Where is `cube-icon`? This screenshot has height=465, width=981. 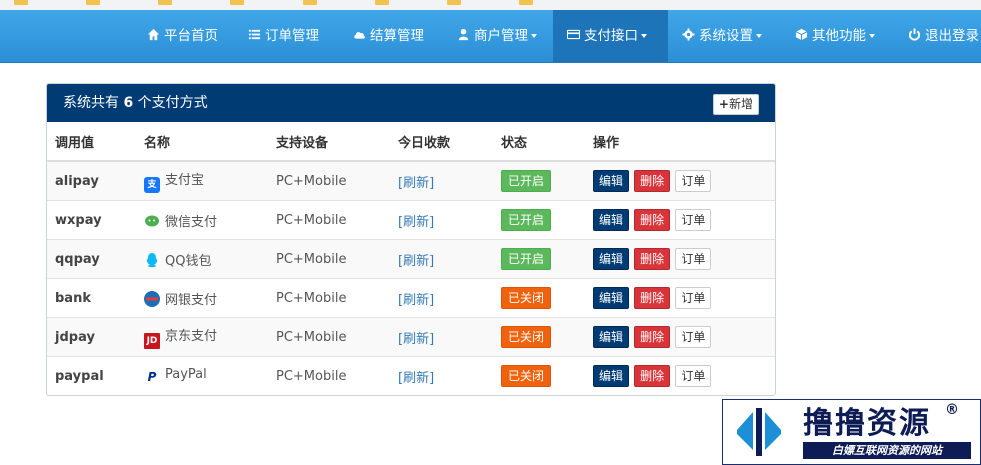 cube-icon is located at coordinates (801, 34).